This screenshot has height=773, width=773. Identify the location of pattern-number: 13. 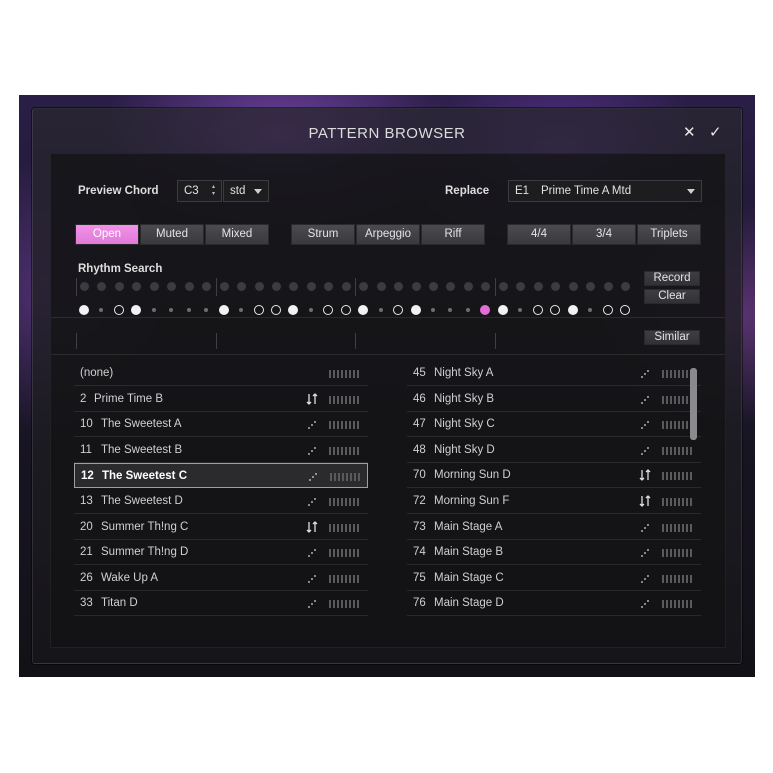
(86, 501).